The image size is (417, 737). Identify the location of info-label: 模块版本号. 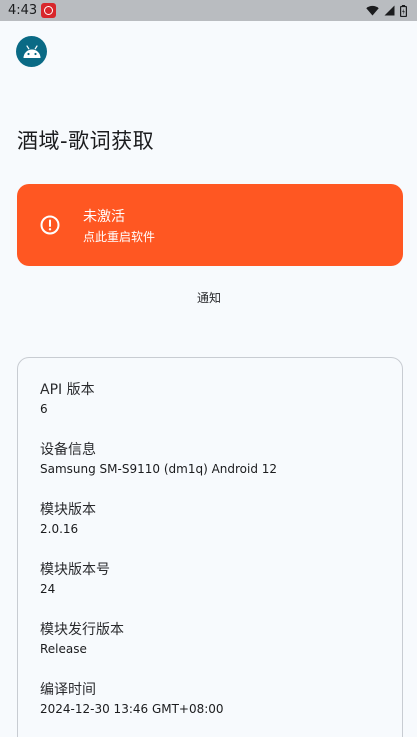
(75, 570).